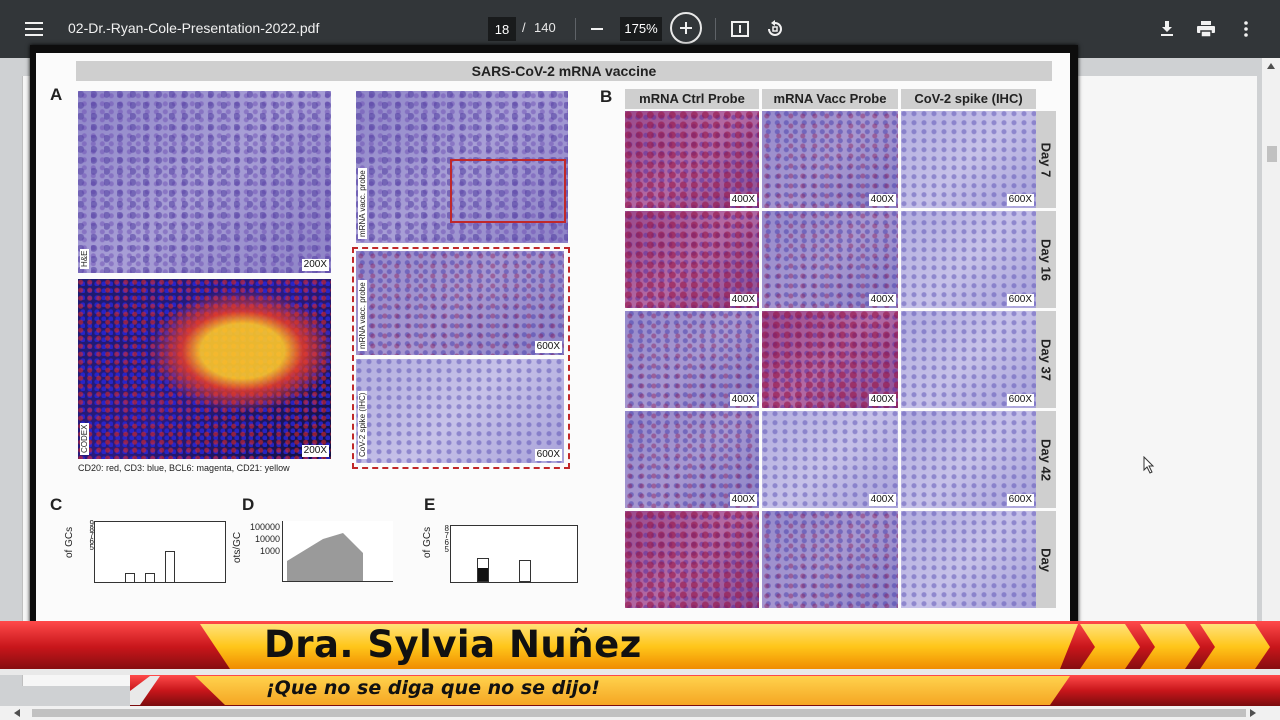 The image size is (1280, 720). What do you see at coordinates (69, 542) in the screenshot?
I see `panel-c-ylabel: of GCs` at bounding box center [69, 542].